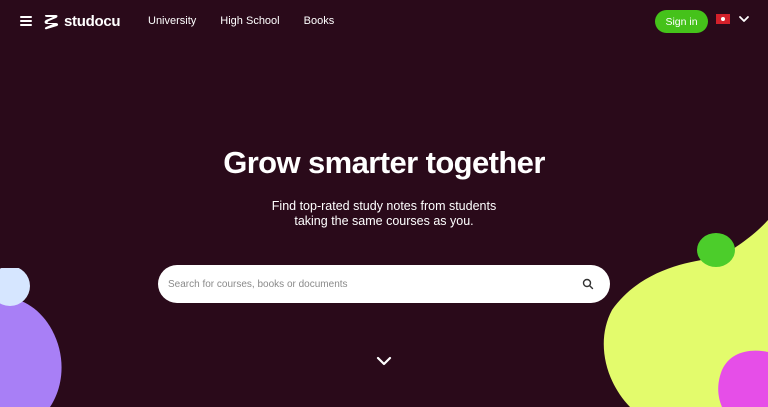 The height and width of the screenshot is (407, 768). Describe the element at coordinates (733, 19) in the screenshot. I see `language-selector` at that location.